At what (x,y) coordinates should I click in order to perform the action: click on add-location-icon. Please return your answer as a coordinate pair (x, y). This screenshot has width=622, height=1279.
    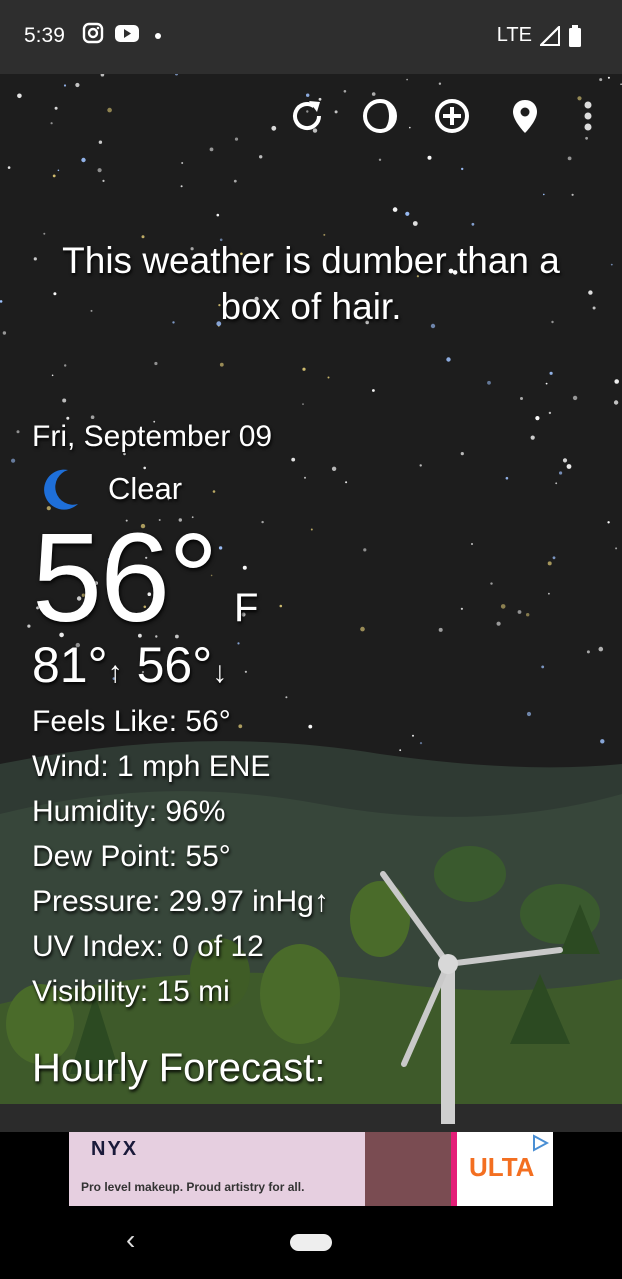
    Looking at the image, I should click on (452, 116).